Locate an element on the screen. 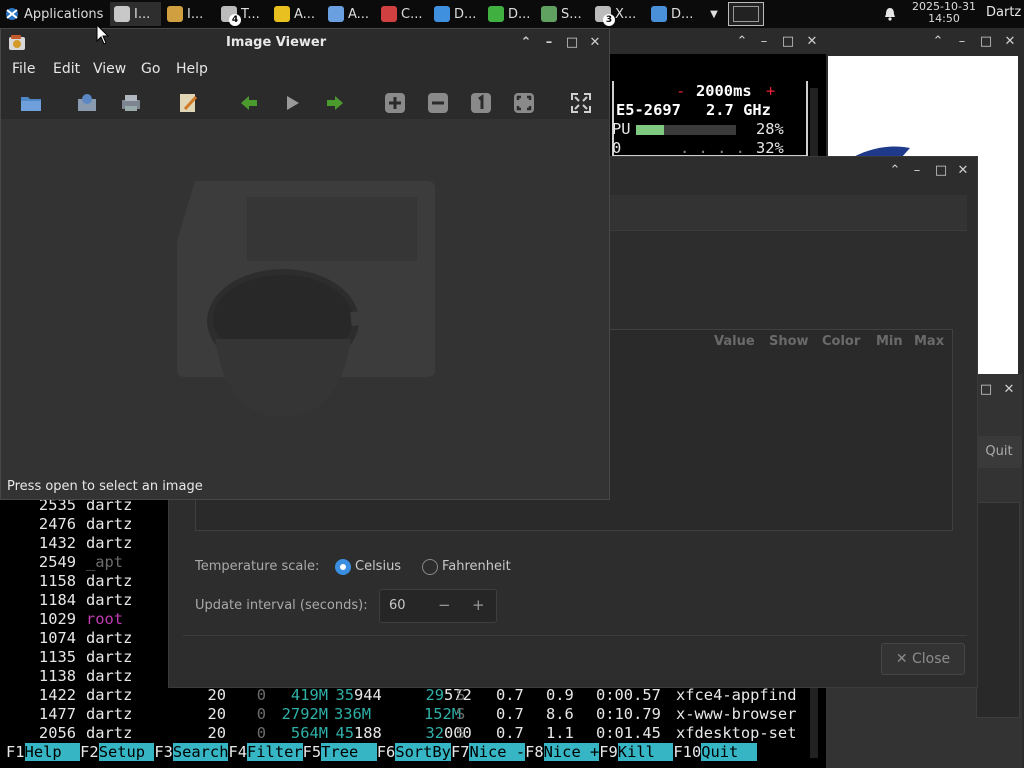  fkey-label: Nice + is located at coordinates (571, 752).